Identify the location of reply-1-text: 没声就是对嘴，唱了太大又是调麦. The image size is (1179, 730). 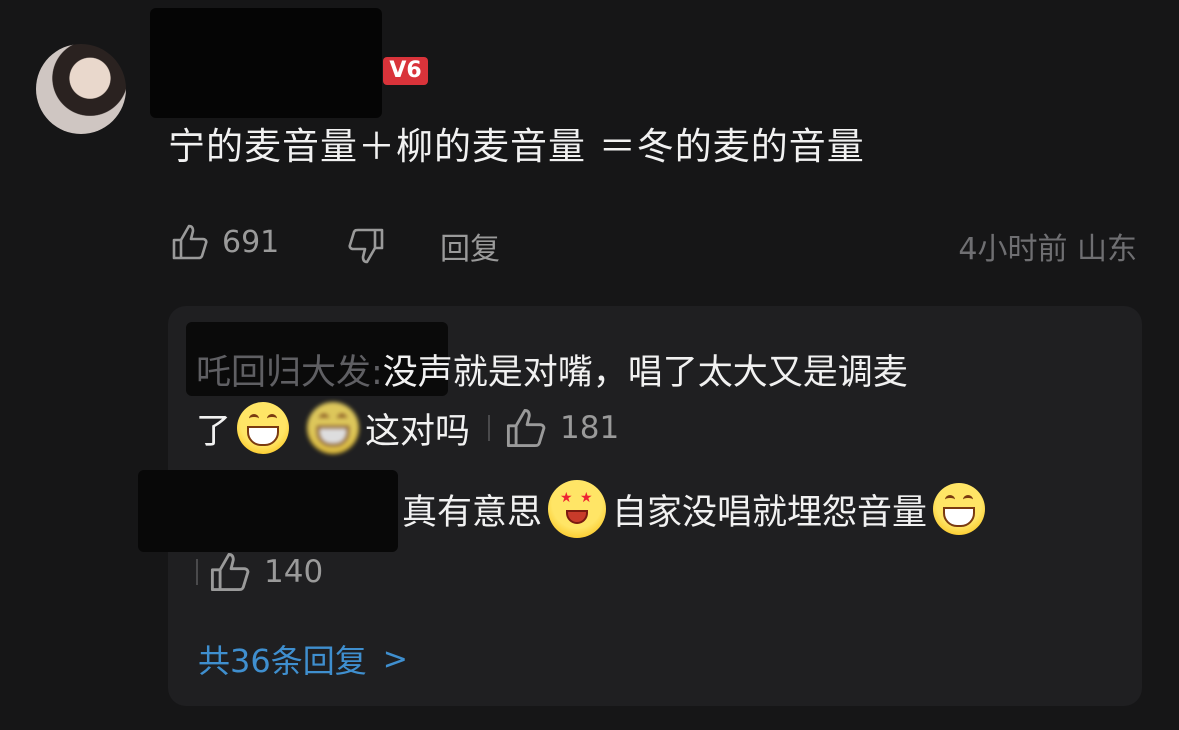
(645, 373).